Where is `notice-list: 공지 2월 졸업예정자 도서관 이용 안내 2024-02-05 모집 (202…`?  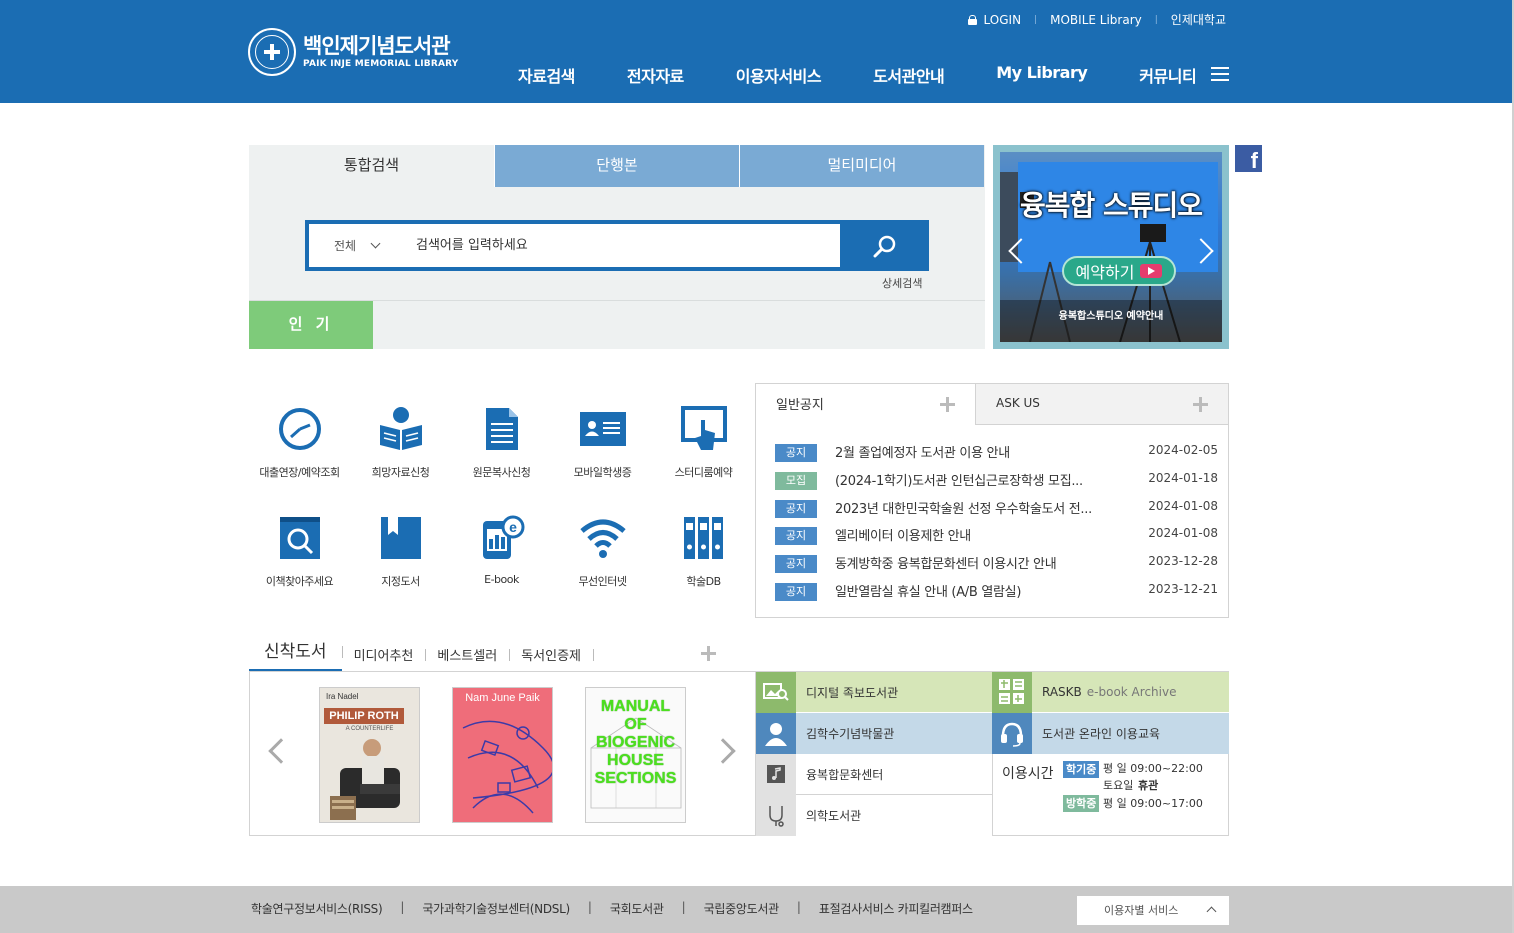
notice-list: 공지 2월 졸업예정자 도서관 이용 안내 2024-02-05 모집 (202… is located at coordinates (996, 525).